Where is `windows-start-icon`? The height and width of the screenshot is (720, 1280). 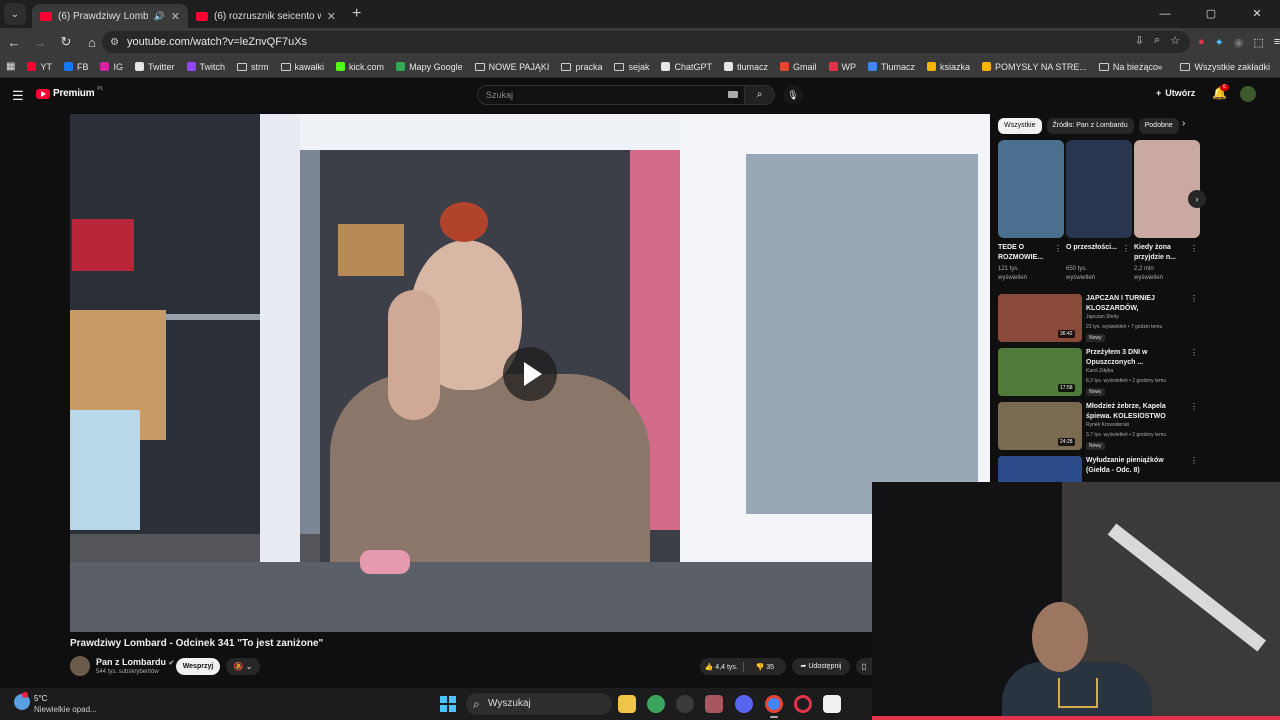
windows-start-icon is located at coordinates (448, 704).